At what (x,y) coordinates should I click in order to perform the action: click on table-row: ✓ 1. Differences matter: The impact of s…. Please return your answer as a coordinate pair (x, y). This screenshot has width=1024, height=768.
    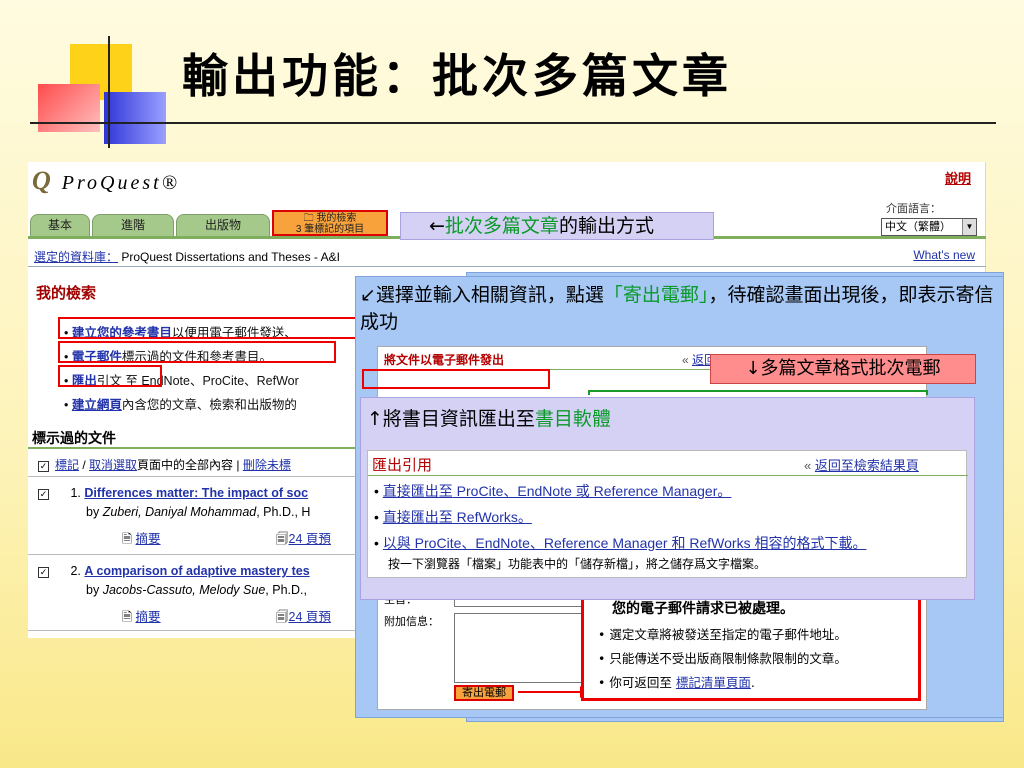
    Looking at the image, I should click on (173, 493).